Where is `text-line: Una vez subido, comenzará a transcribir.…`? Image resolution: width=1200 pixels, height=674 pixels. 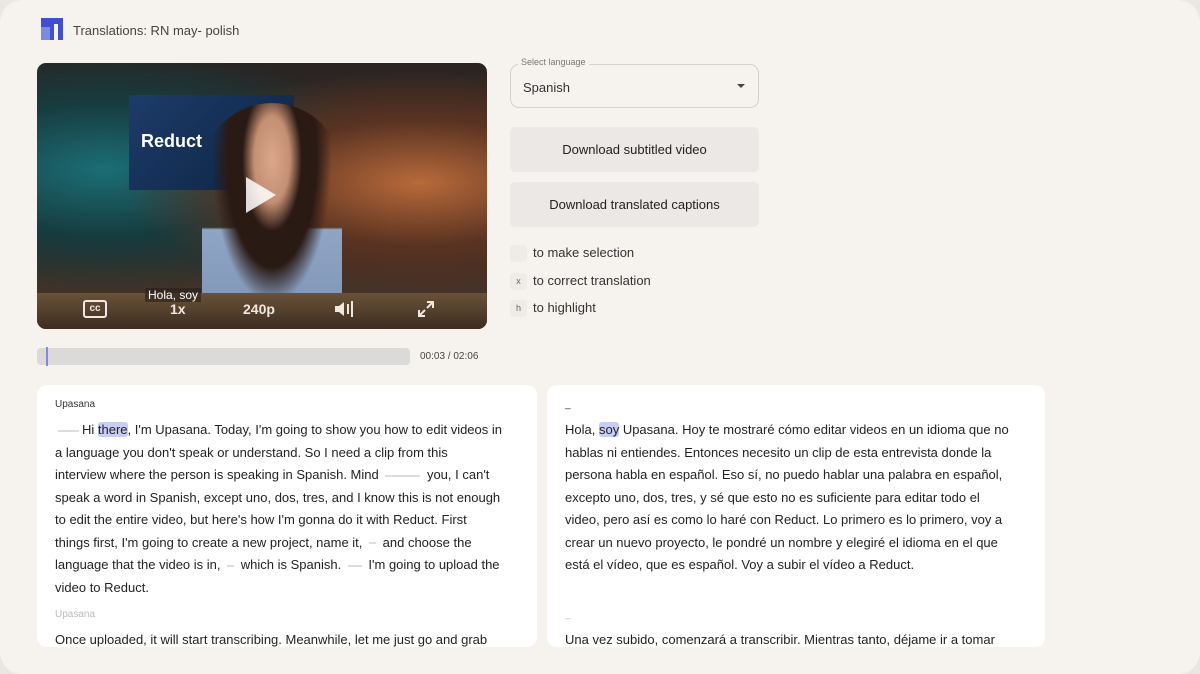
text-line: Una vez subido, comenzará a transcribir.… is located at coordinates (796, 638).